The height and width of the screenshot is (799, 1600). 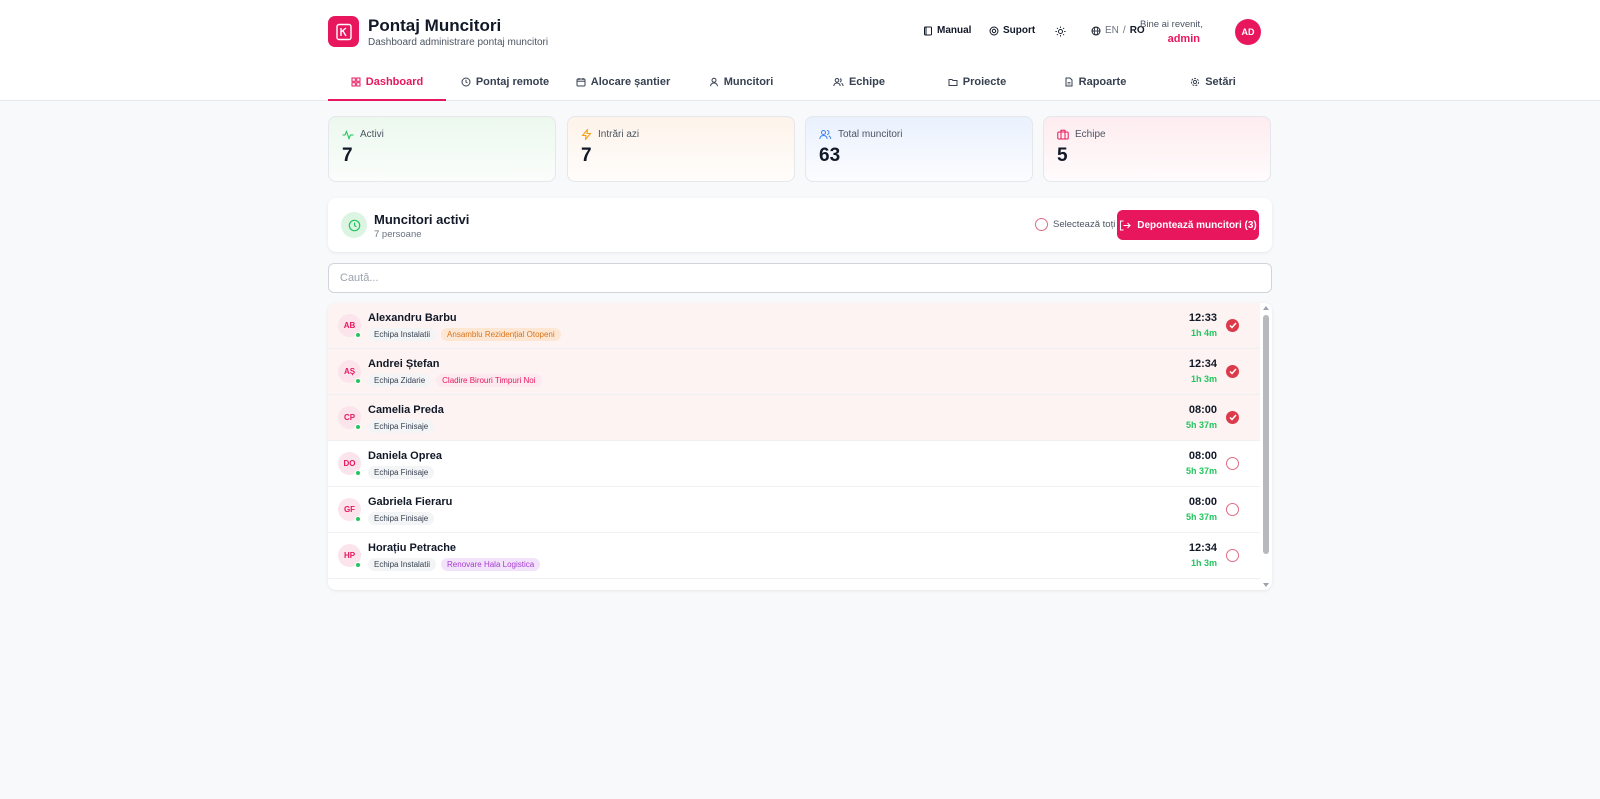 What do you see at coordinates (410, 502) in the screenshot?
I see `worker-name: Gabriela Fieraru` at bounding box center [410, 502].